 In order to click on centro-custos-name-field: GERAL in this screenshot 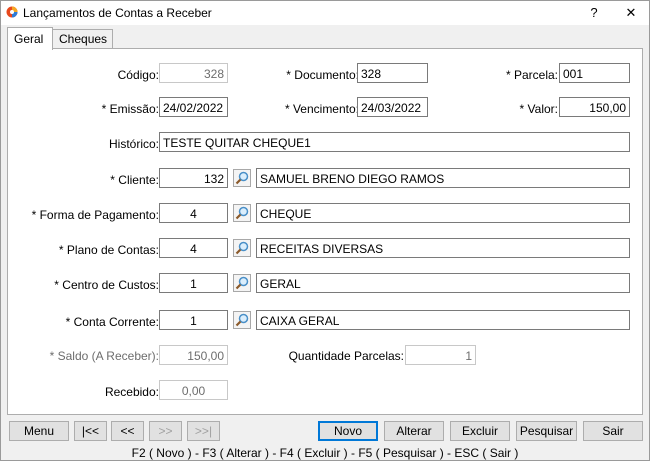, I will do `click(443, 283)`.